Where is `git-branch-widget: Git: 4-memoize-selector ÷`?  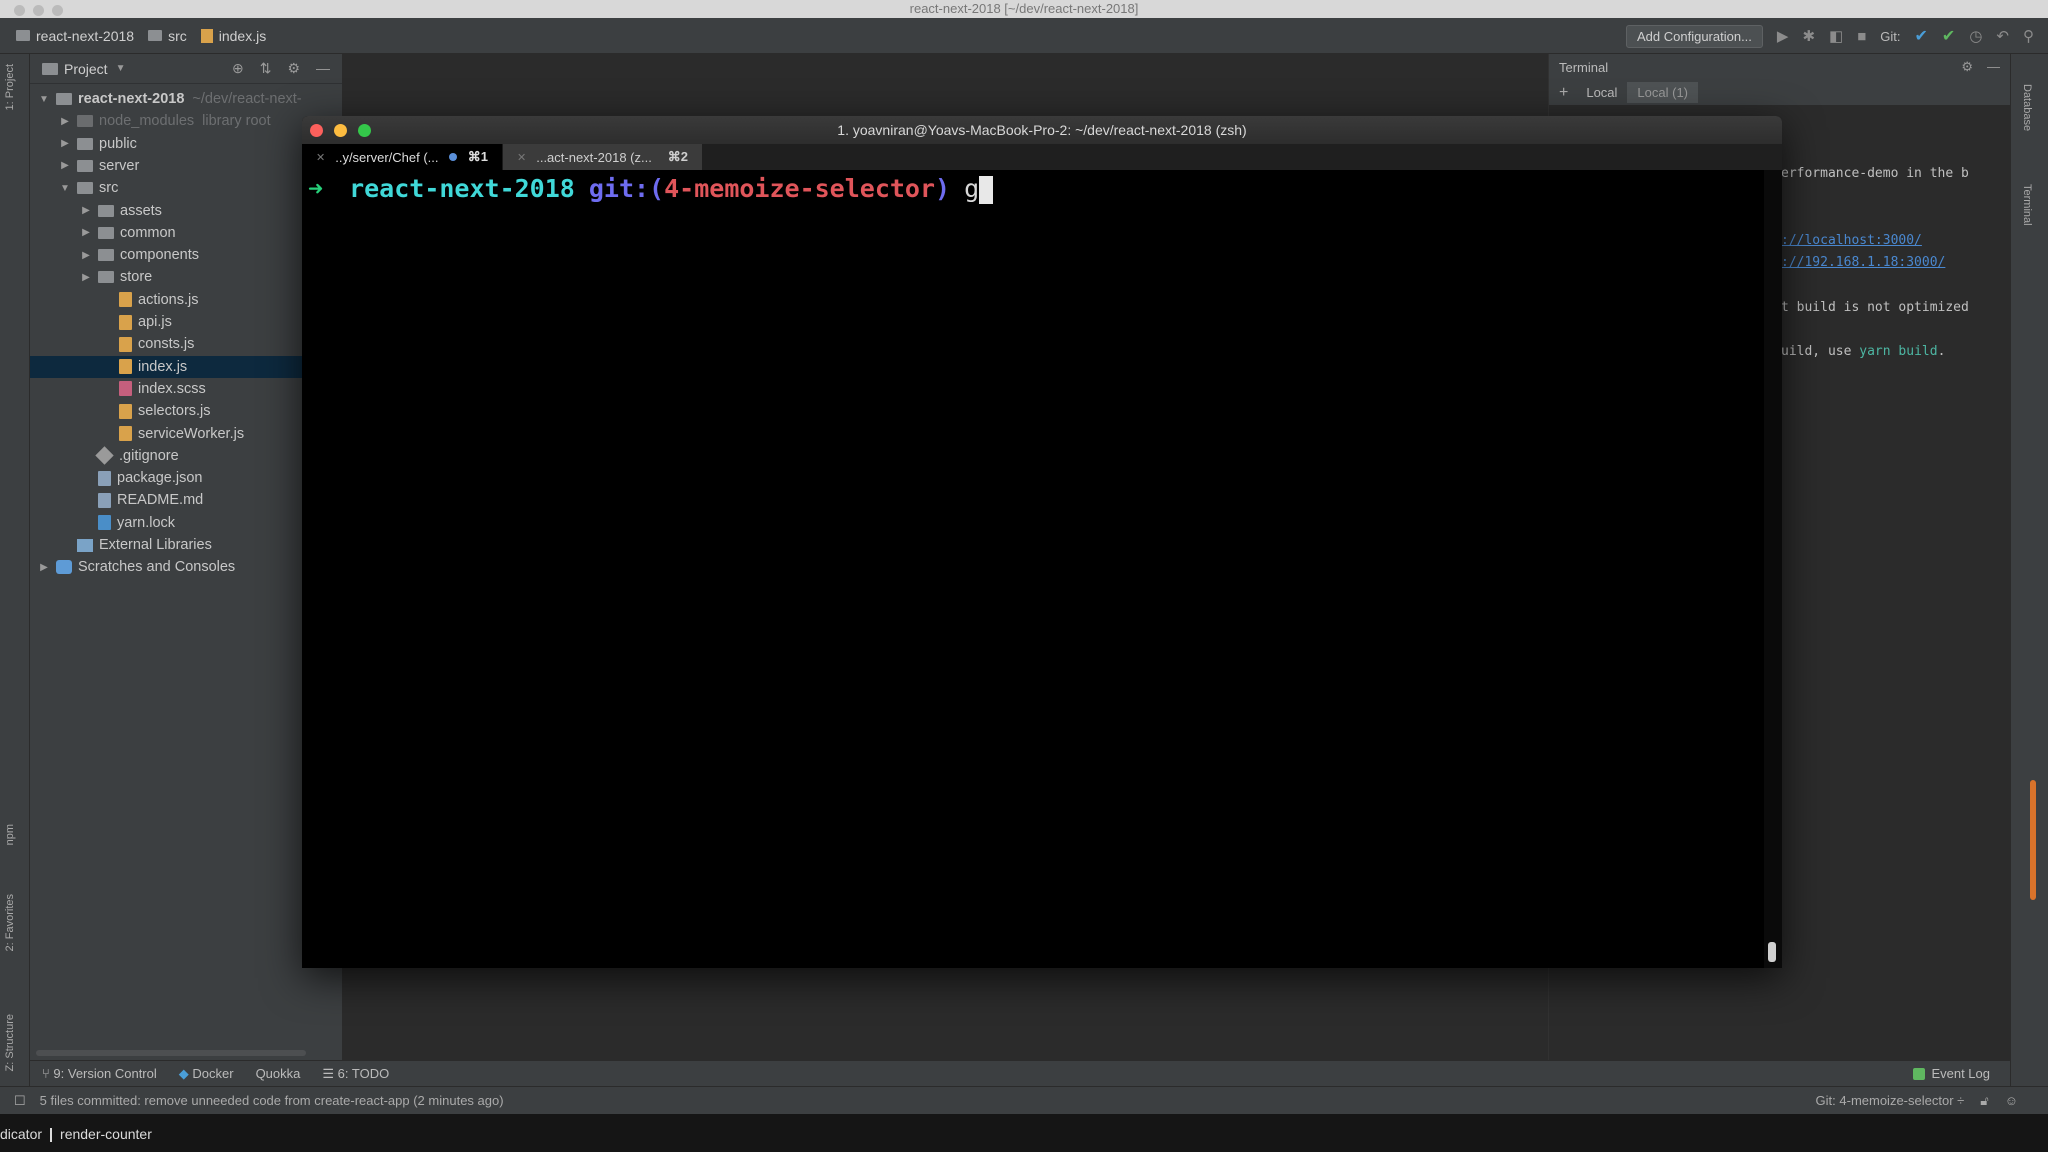
git-branch-widget: Git: 4-memoize-selector ÷ is located at coordinates (1890, 1100).